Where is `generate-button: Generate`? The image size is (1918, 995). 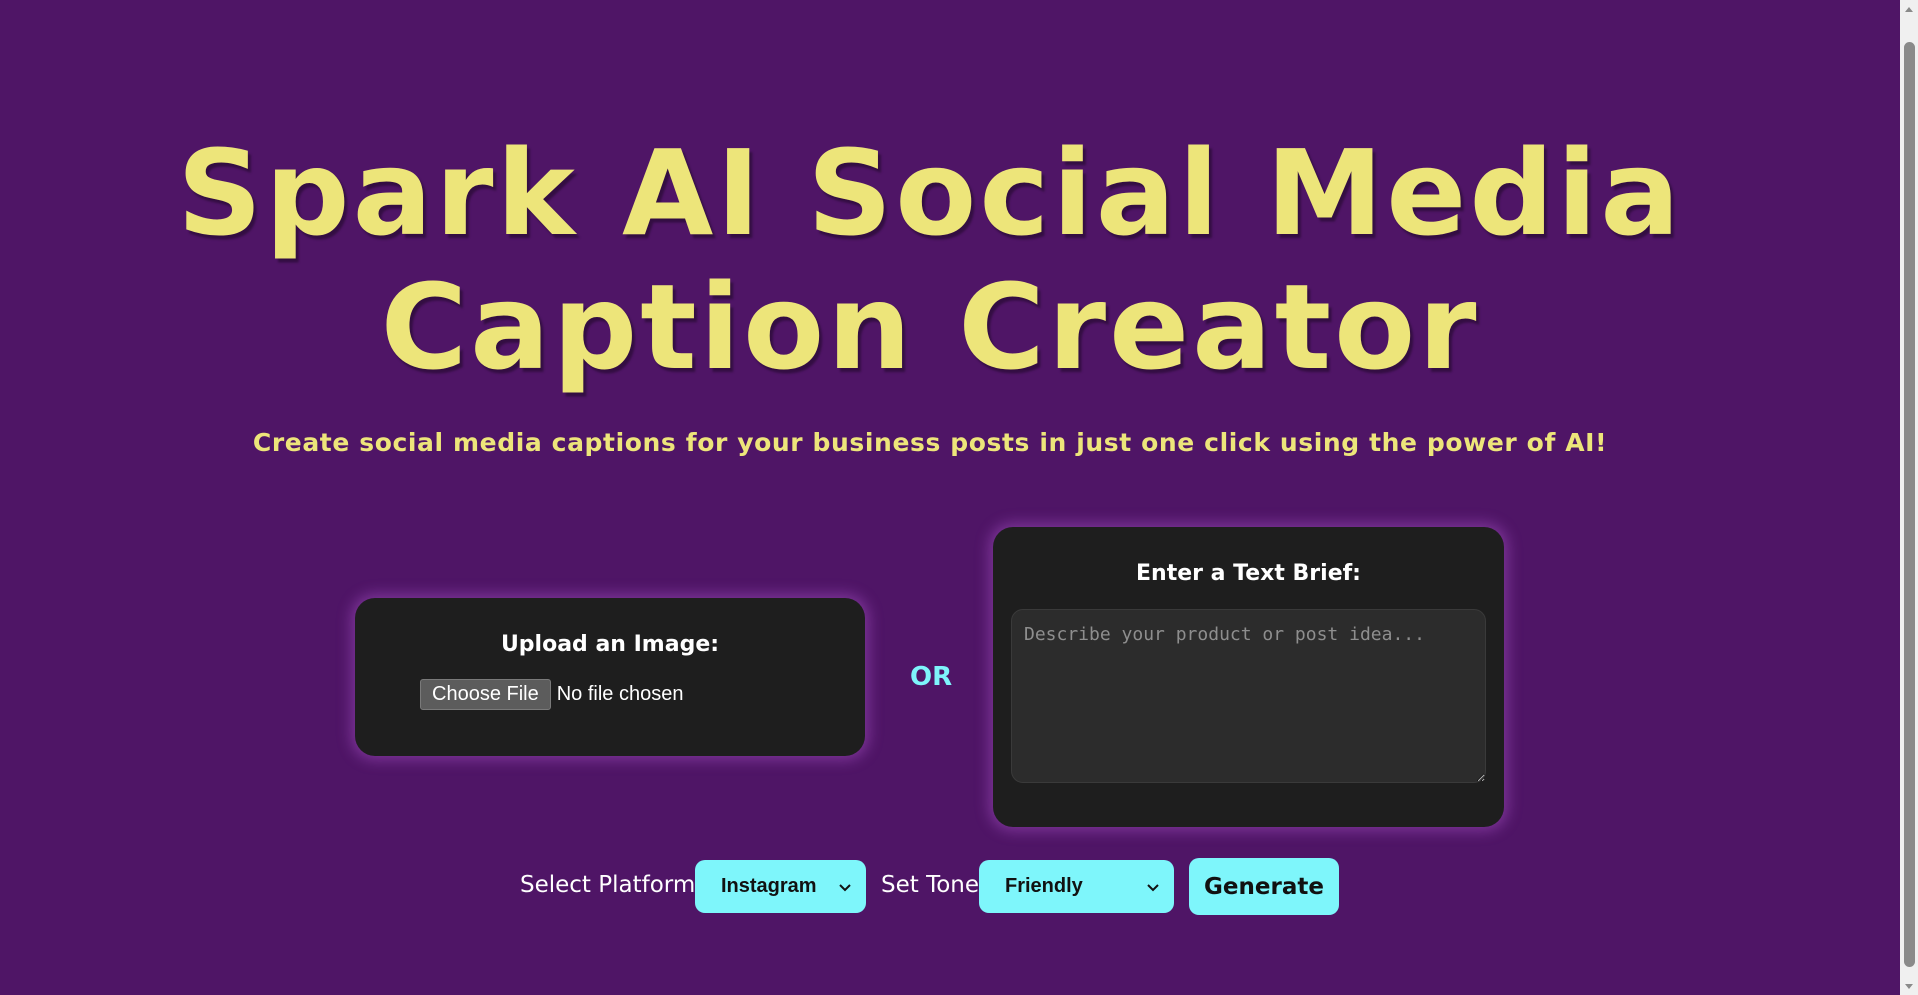 generate-button: Generate is located at coordinates (1264, 886).